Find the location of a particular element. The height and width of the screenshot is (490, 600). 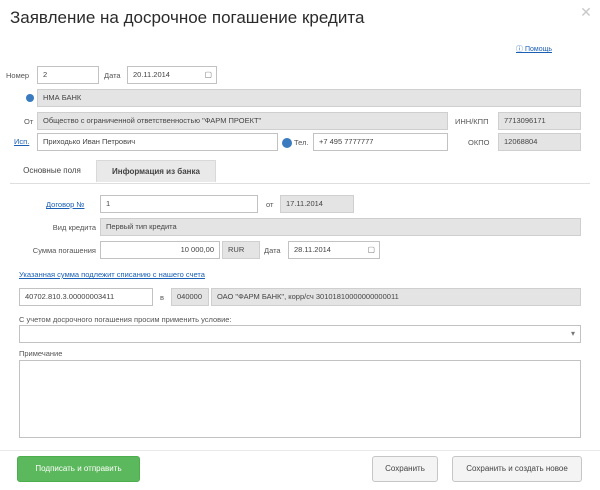

number-field: 2 is located at coordinates (68, 75).